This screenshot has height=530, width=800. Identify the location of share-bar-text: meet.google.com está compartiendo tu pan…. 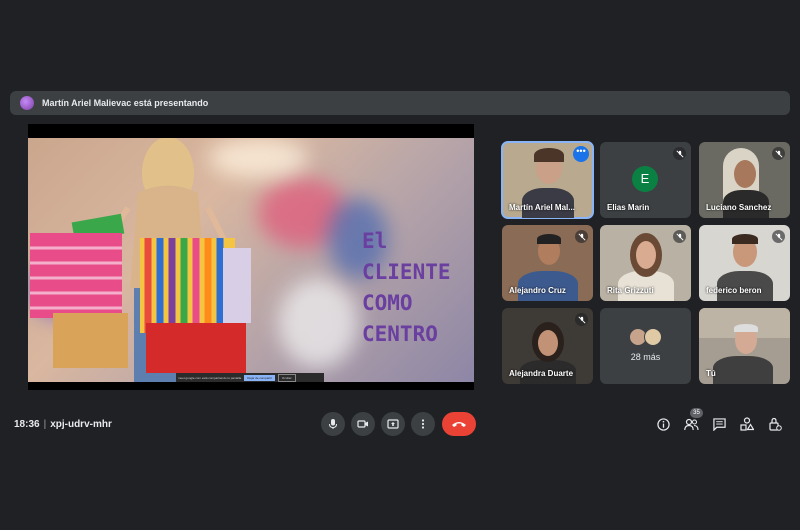
(210, 377).